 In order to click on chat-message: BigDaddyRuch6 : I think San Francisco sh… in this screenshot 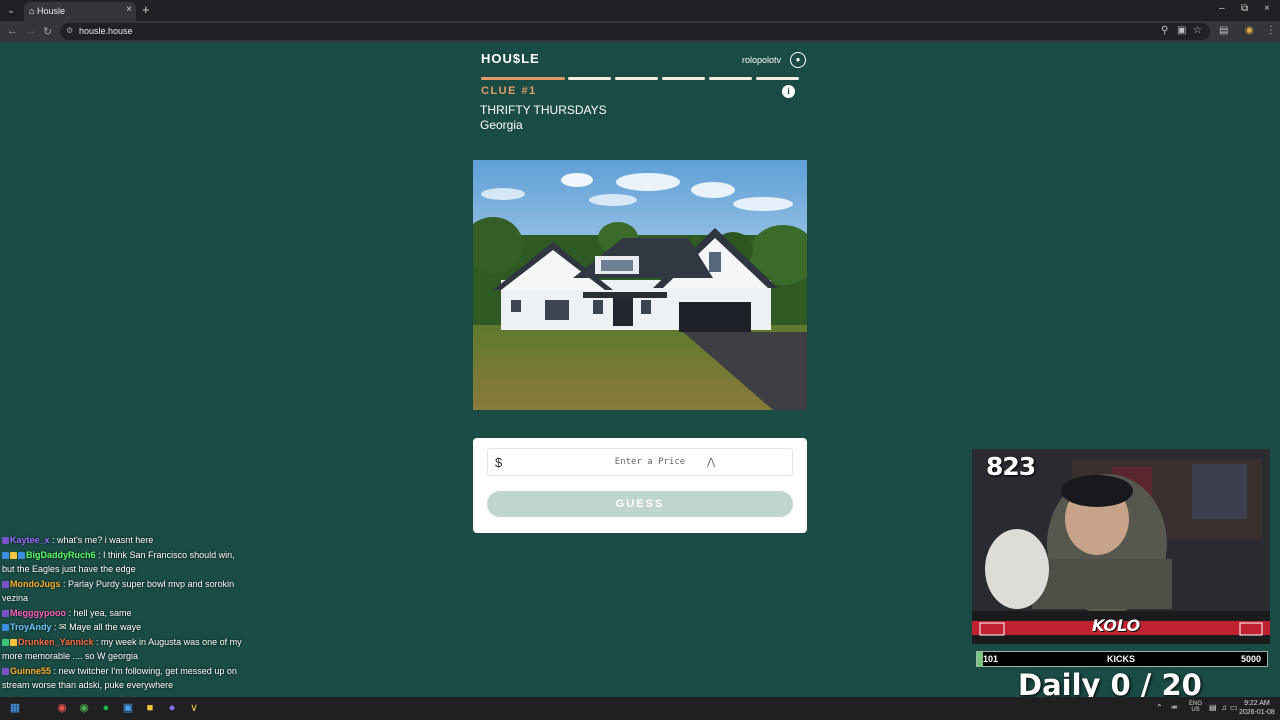, I will do `click(121, 562)`.